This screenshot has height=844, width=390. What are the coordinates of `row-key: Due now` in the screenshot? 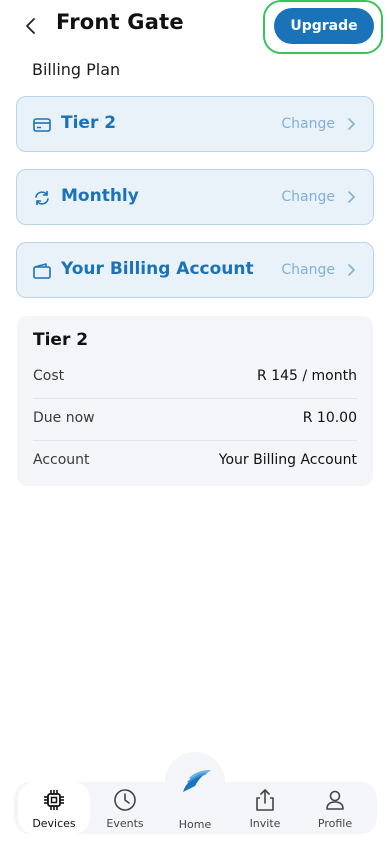 It's located at (64, 418).